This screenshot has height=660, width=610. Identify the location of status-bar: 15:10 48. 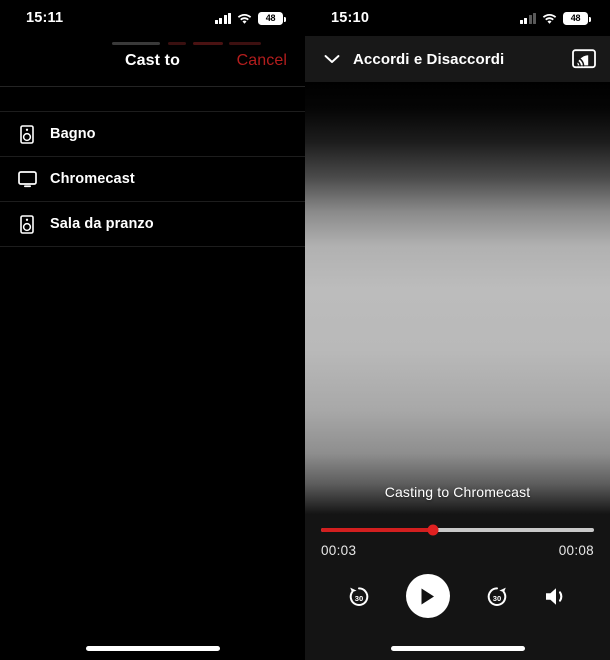
(457, 18).